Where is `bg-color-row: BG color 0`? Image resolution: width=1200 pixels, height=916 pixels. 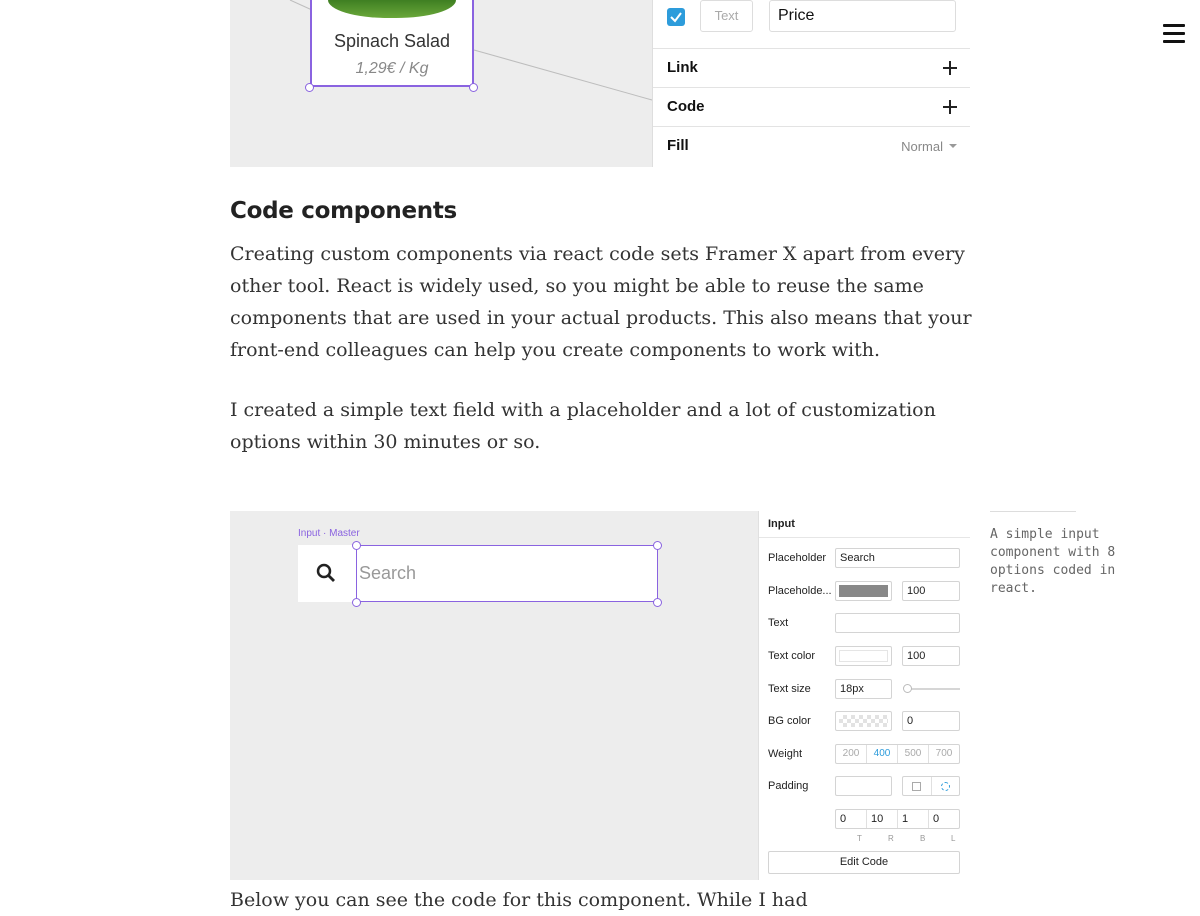 bg-color-row: BG color 0 is located at coordinates (865, 721).